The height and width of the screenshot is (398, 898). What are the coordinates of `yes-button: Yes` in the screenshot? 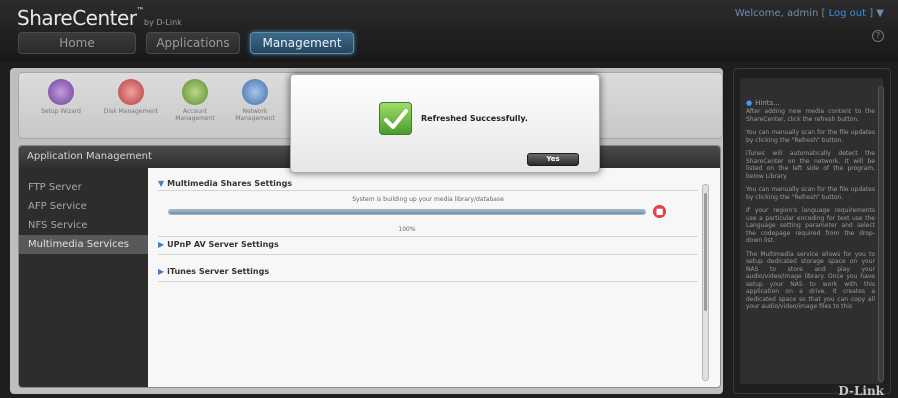 It's located at (553, 159).